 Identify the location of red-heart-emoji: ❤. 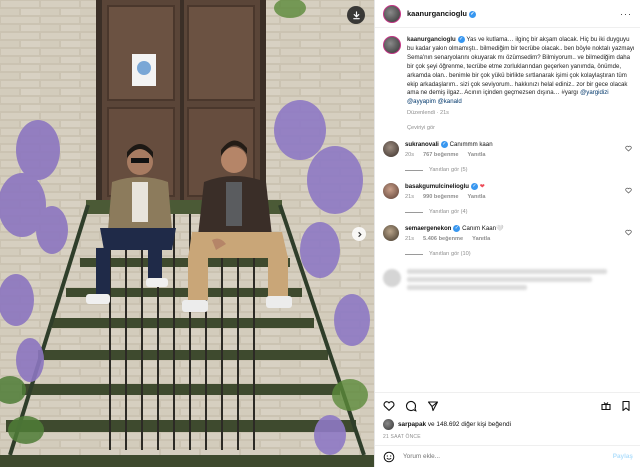
(482, 187).